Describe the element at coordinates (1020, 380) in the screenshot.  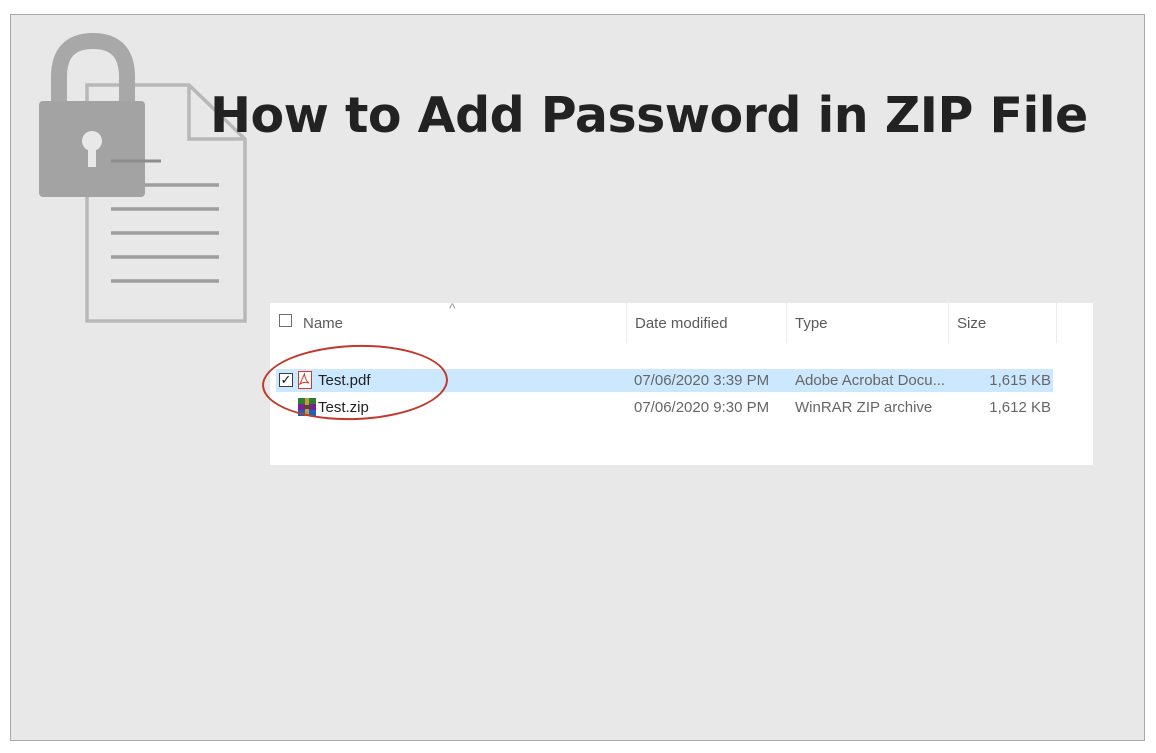
I see `file-size: 1,615 KB` at that location.